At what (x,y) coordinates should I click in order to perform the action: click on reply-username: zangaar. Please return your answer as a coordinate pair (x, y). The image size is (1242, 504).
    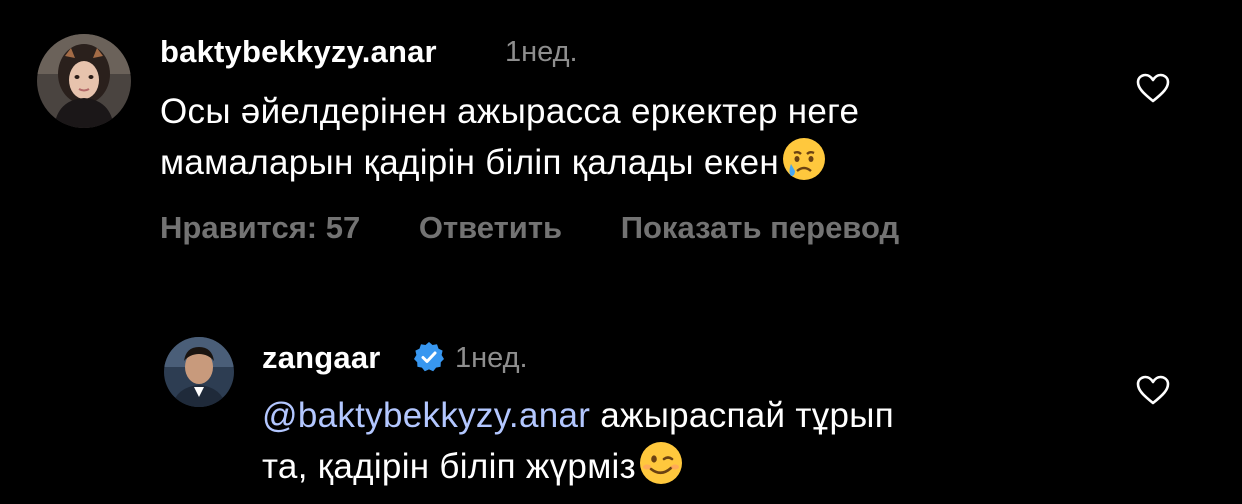
    Looking at the image, I should click on (321, 358).